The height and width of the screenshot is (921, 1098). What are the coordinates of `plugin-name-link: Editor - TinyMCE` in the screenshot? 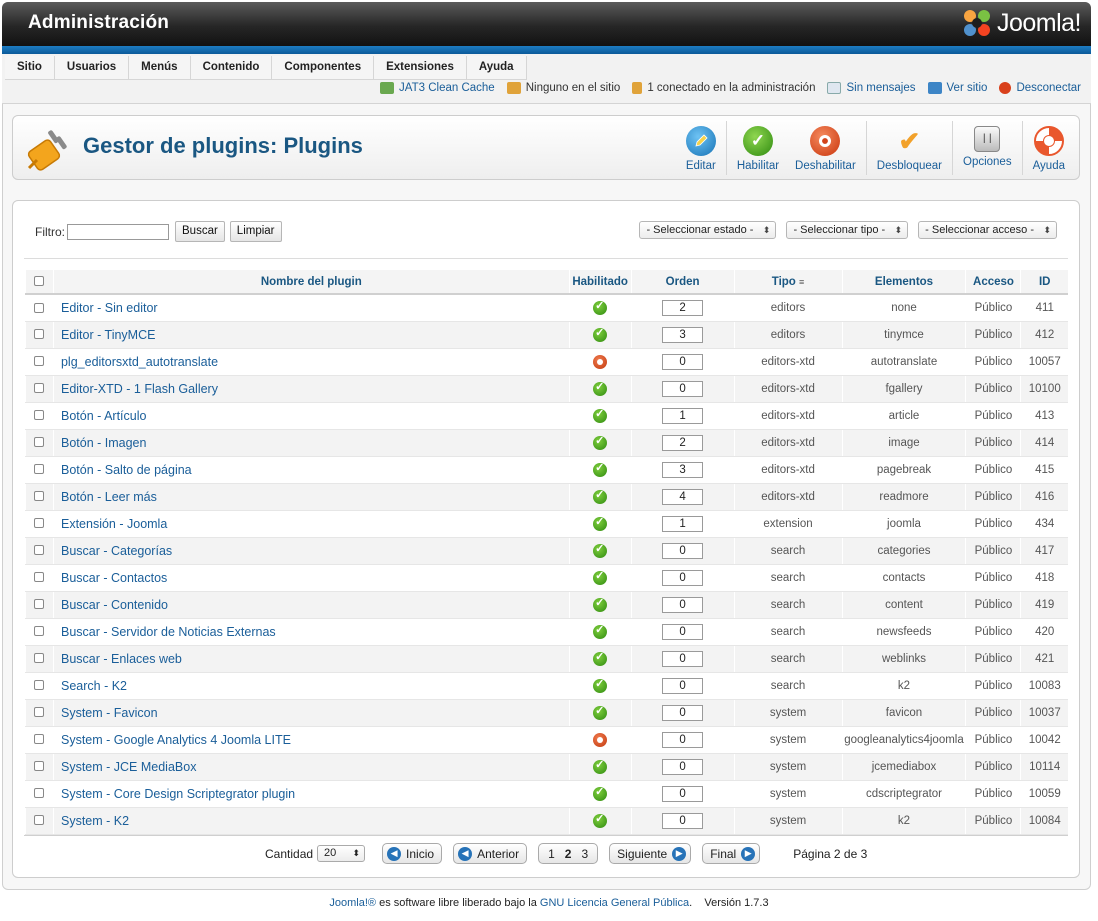 It's located at (311, 335).